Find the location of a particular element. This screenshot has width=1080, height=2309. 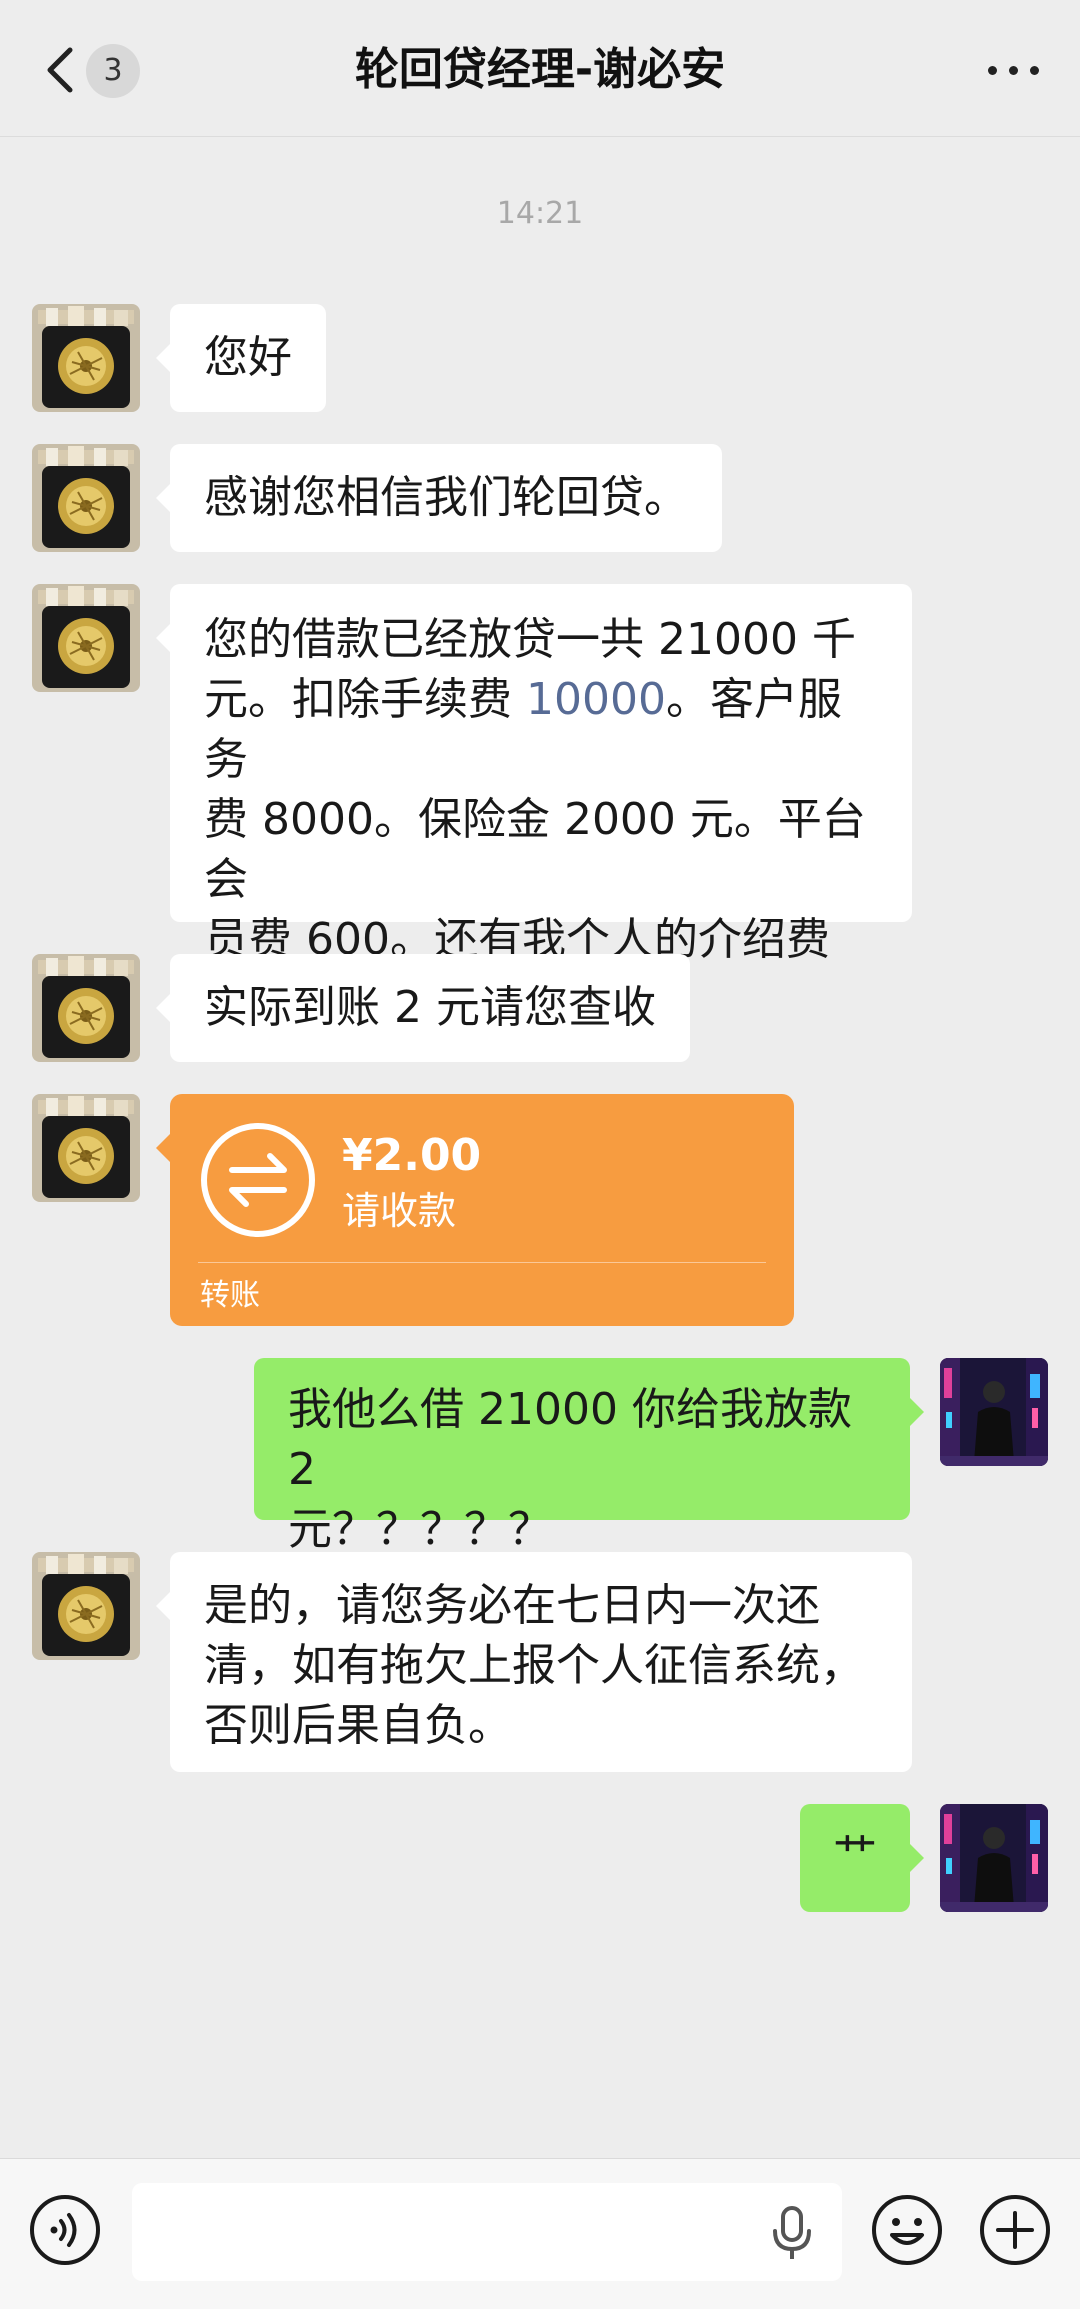

input-bar is located at coordinates (540, 2233).